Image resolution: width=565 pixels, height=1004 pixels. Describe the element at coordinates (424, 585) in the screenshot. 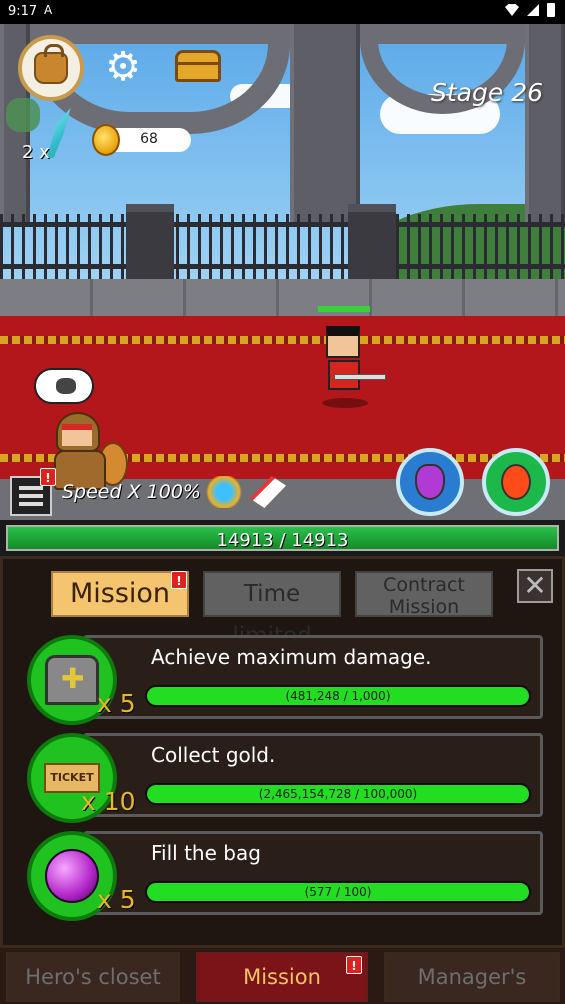

I see `tab-contract-line1: Contract` at that location.